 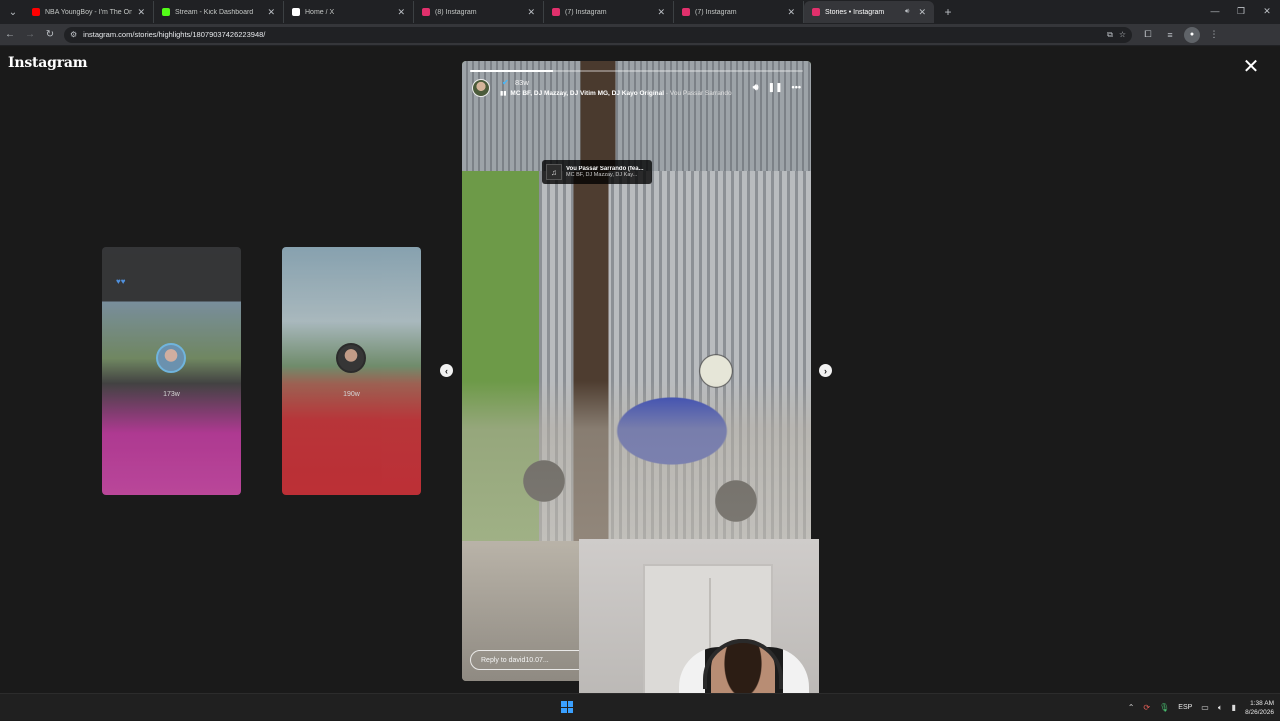 I want to click on more-options-icon: •••, so click(x=796, y=87).